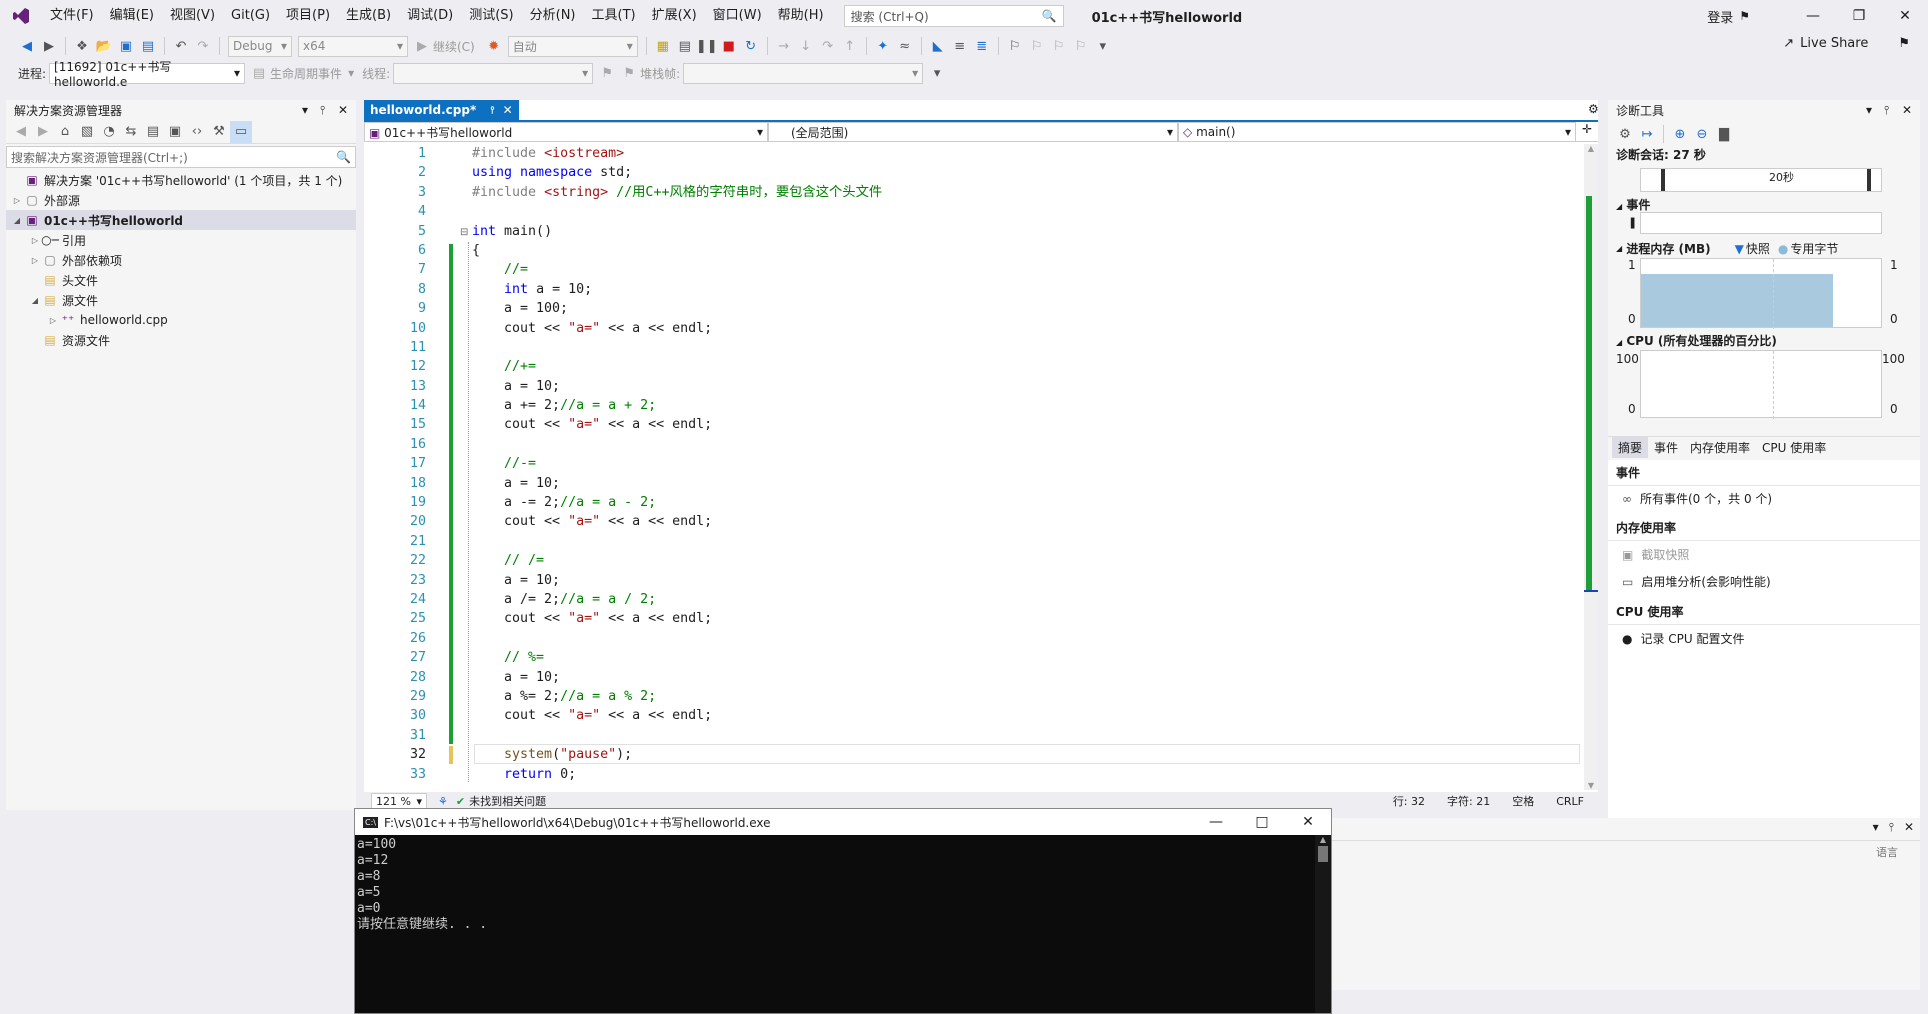 This screenshot has height=1014, width=1928. I want to click on code-line: 9 a = 100;, so click(974, 308).